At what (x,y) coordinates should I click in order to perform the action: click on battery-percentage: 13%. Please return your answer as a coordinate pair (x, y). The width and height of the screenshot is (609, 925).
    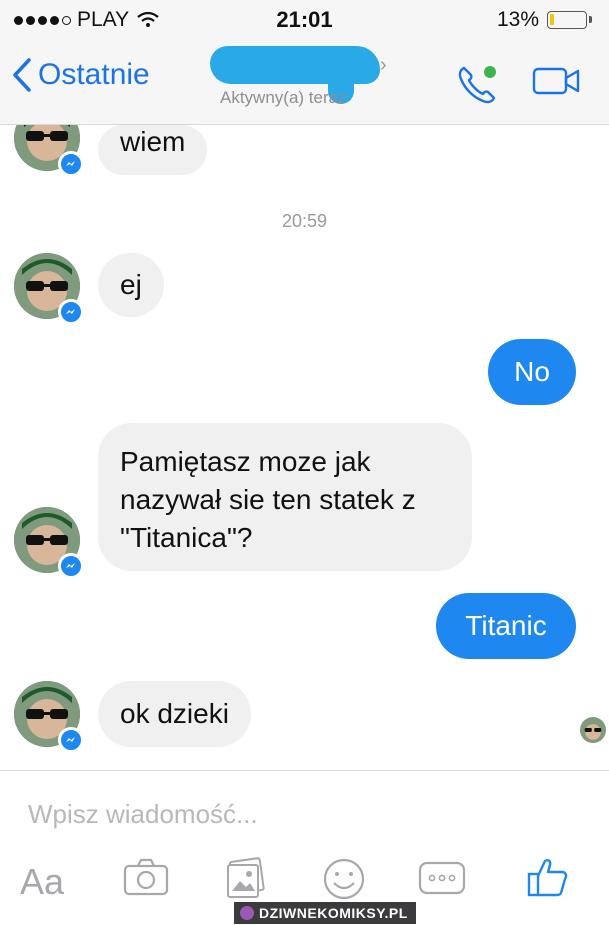
    Looking at the image, I should click on (517, 19).